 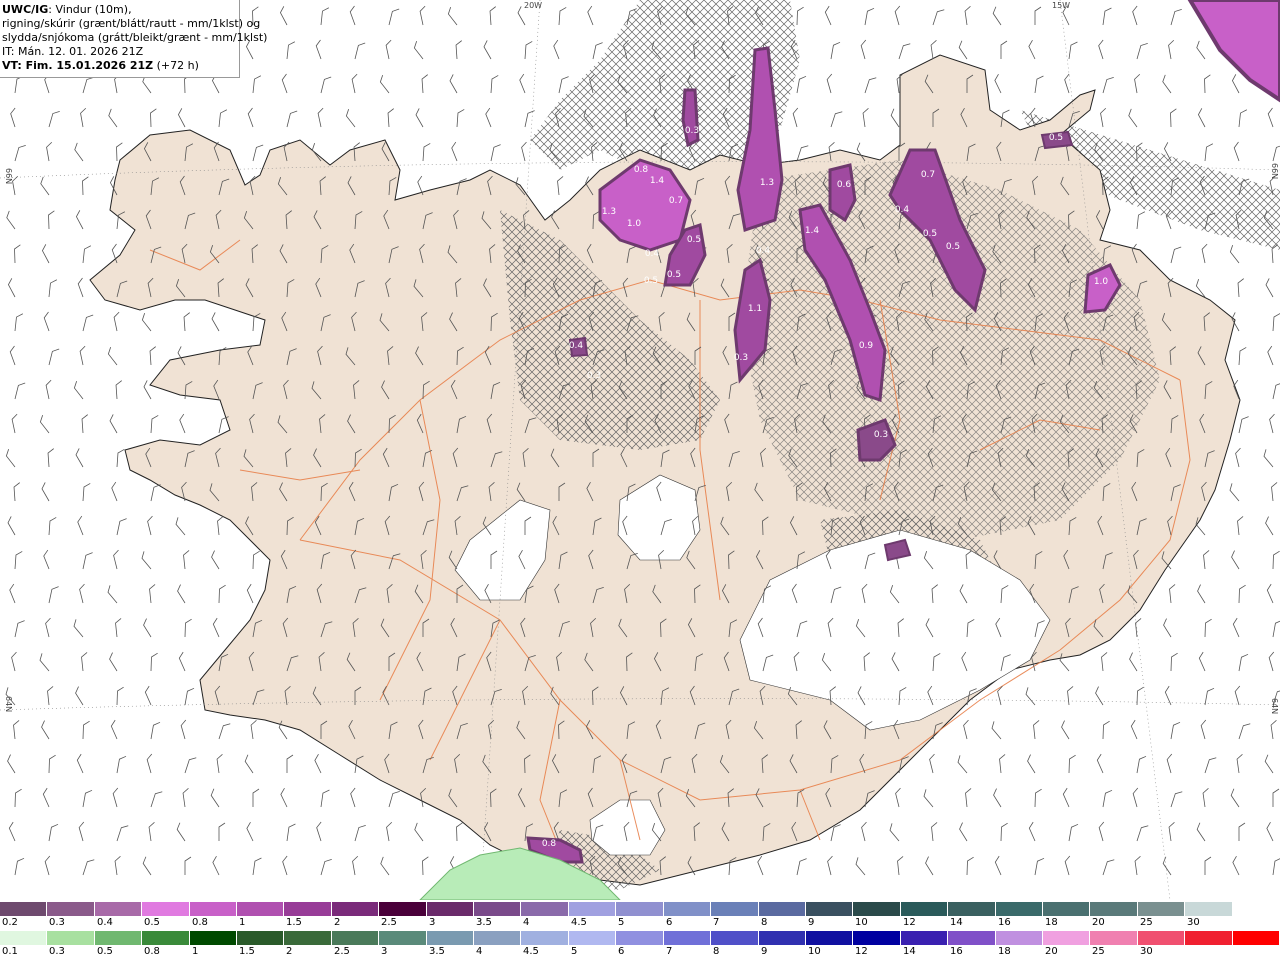 What do you see at coordinates (90, 9) in the screenshot?
I see `title-line1-rest: : Vindur (10m),` at bounding box center [90, 9].